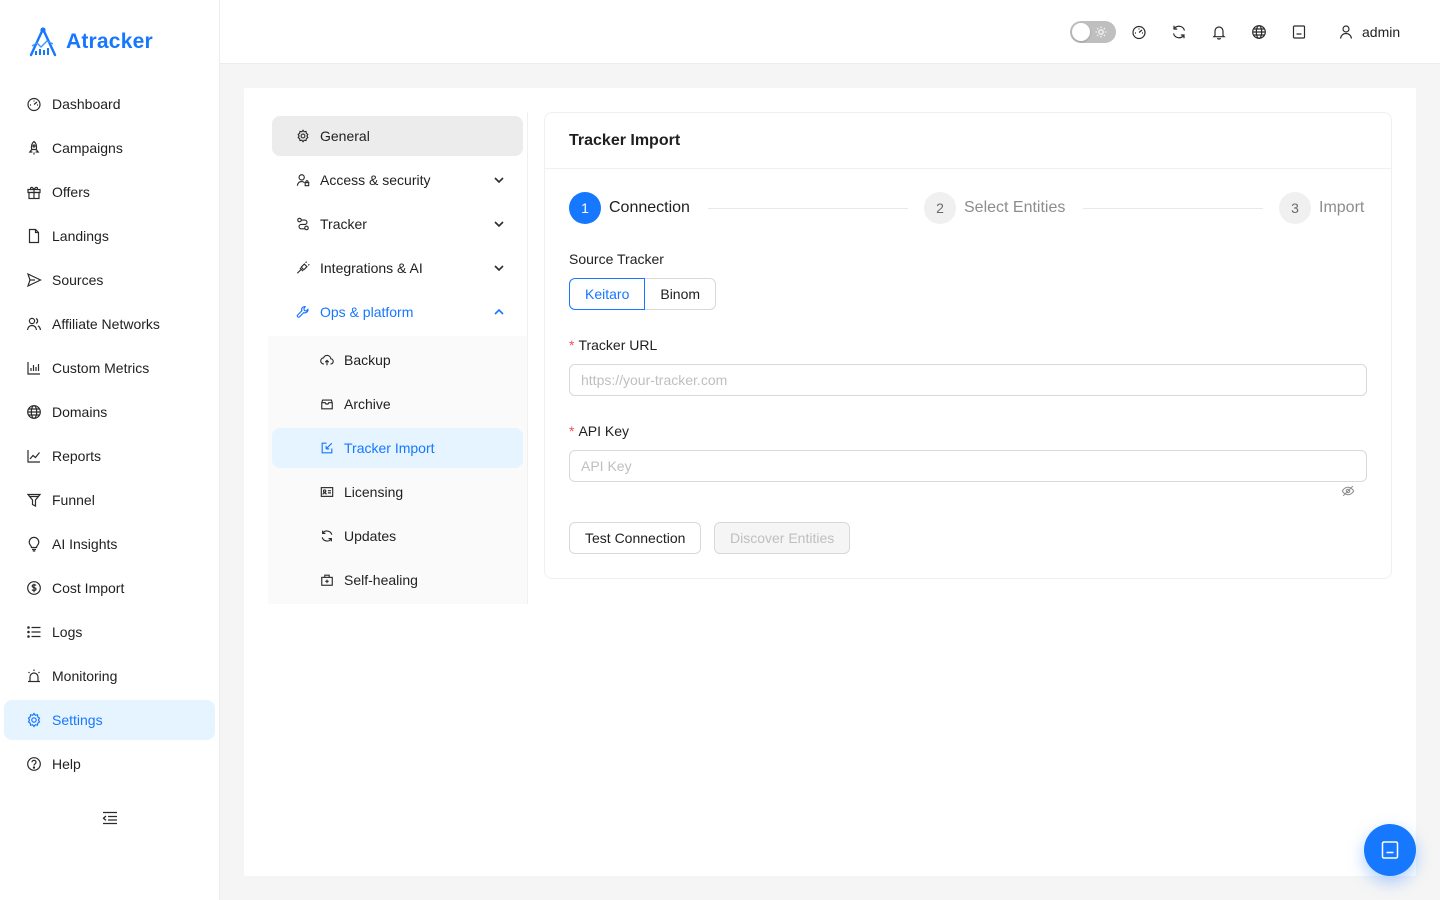 This screenshot has width=1440, height=900. I want to click on step-number: 2, so click(940, 208).